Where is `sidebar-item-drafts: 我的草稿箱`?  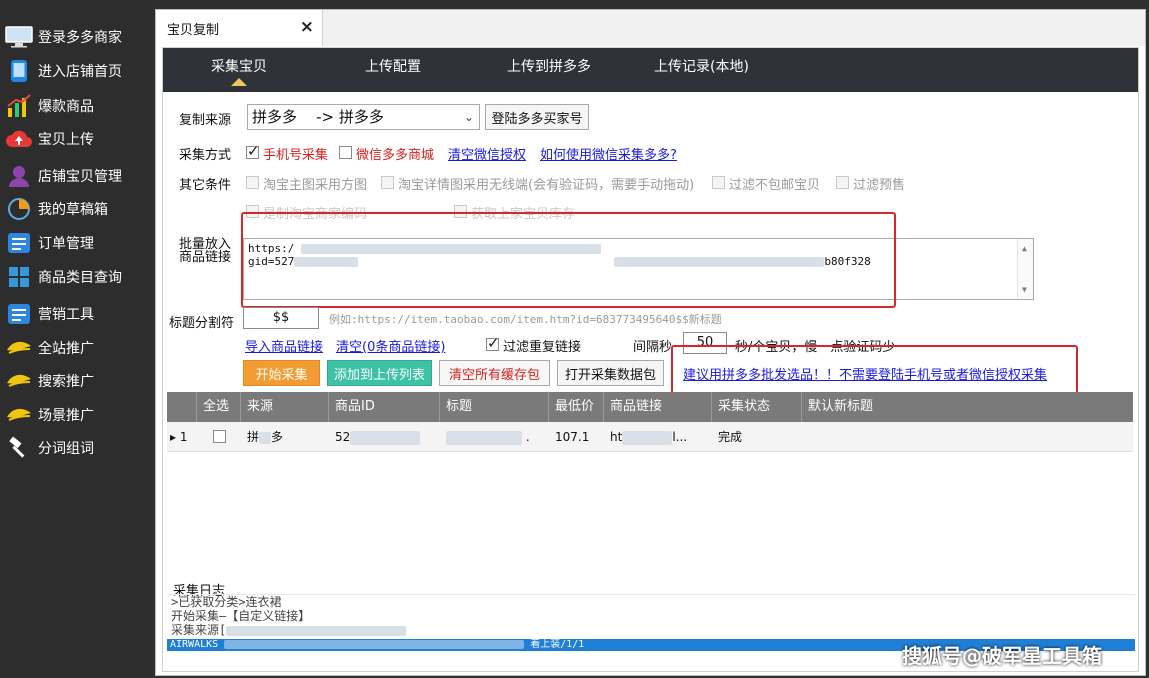 sidebar-item-drafts: 我的草稿箱 is located at coordinates (77, 209).